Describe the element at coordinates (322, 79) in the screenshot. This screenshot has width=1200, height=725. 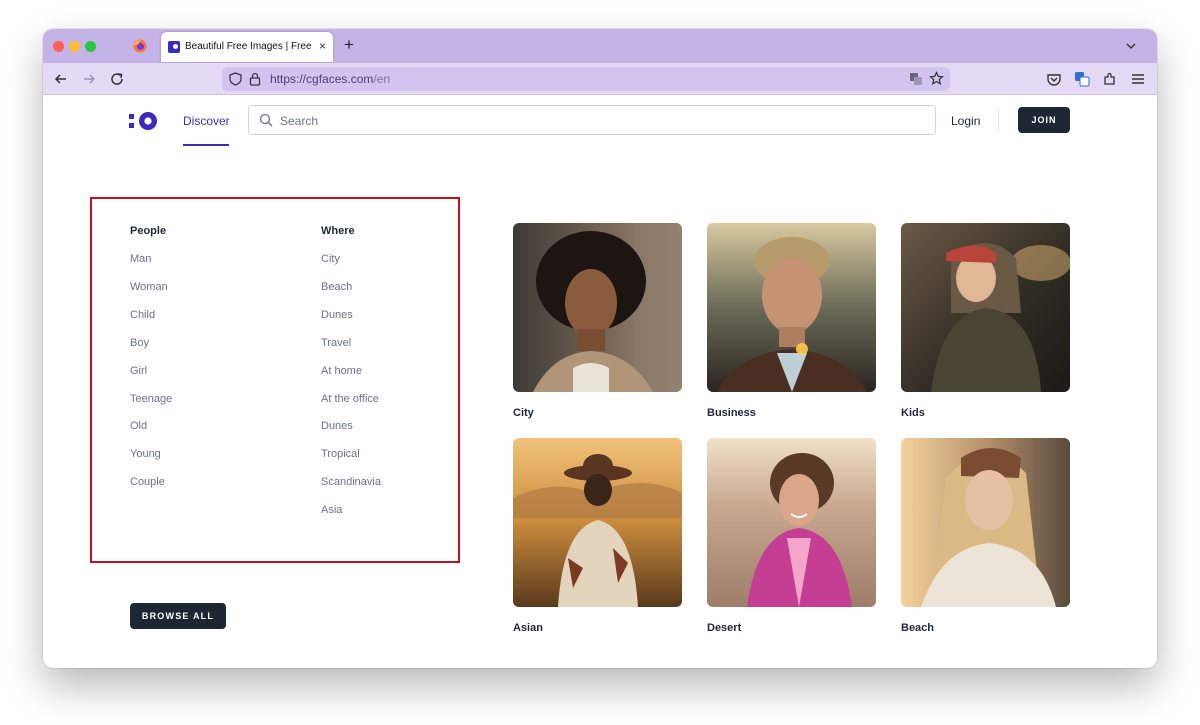
I see `url-host: https://cgfaces.com` at that location.